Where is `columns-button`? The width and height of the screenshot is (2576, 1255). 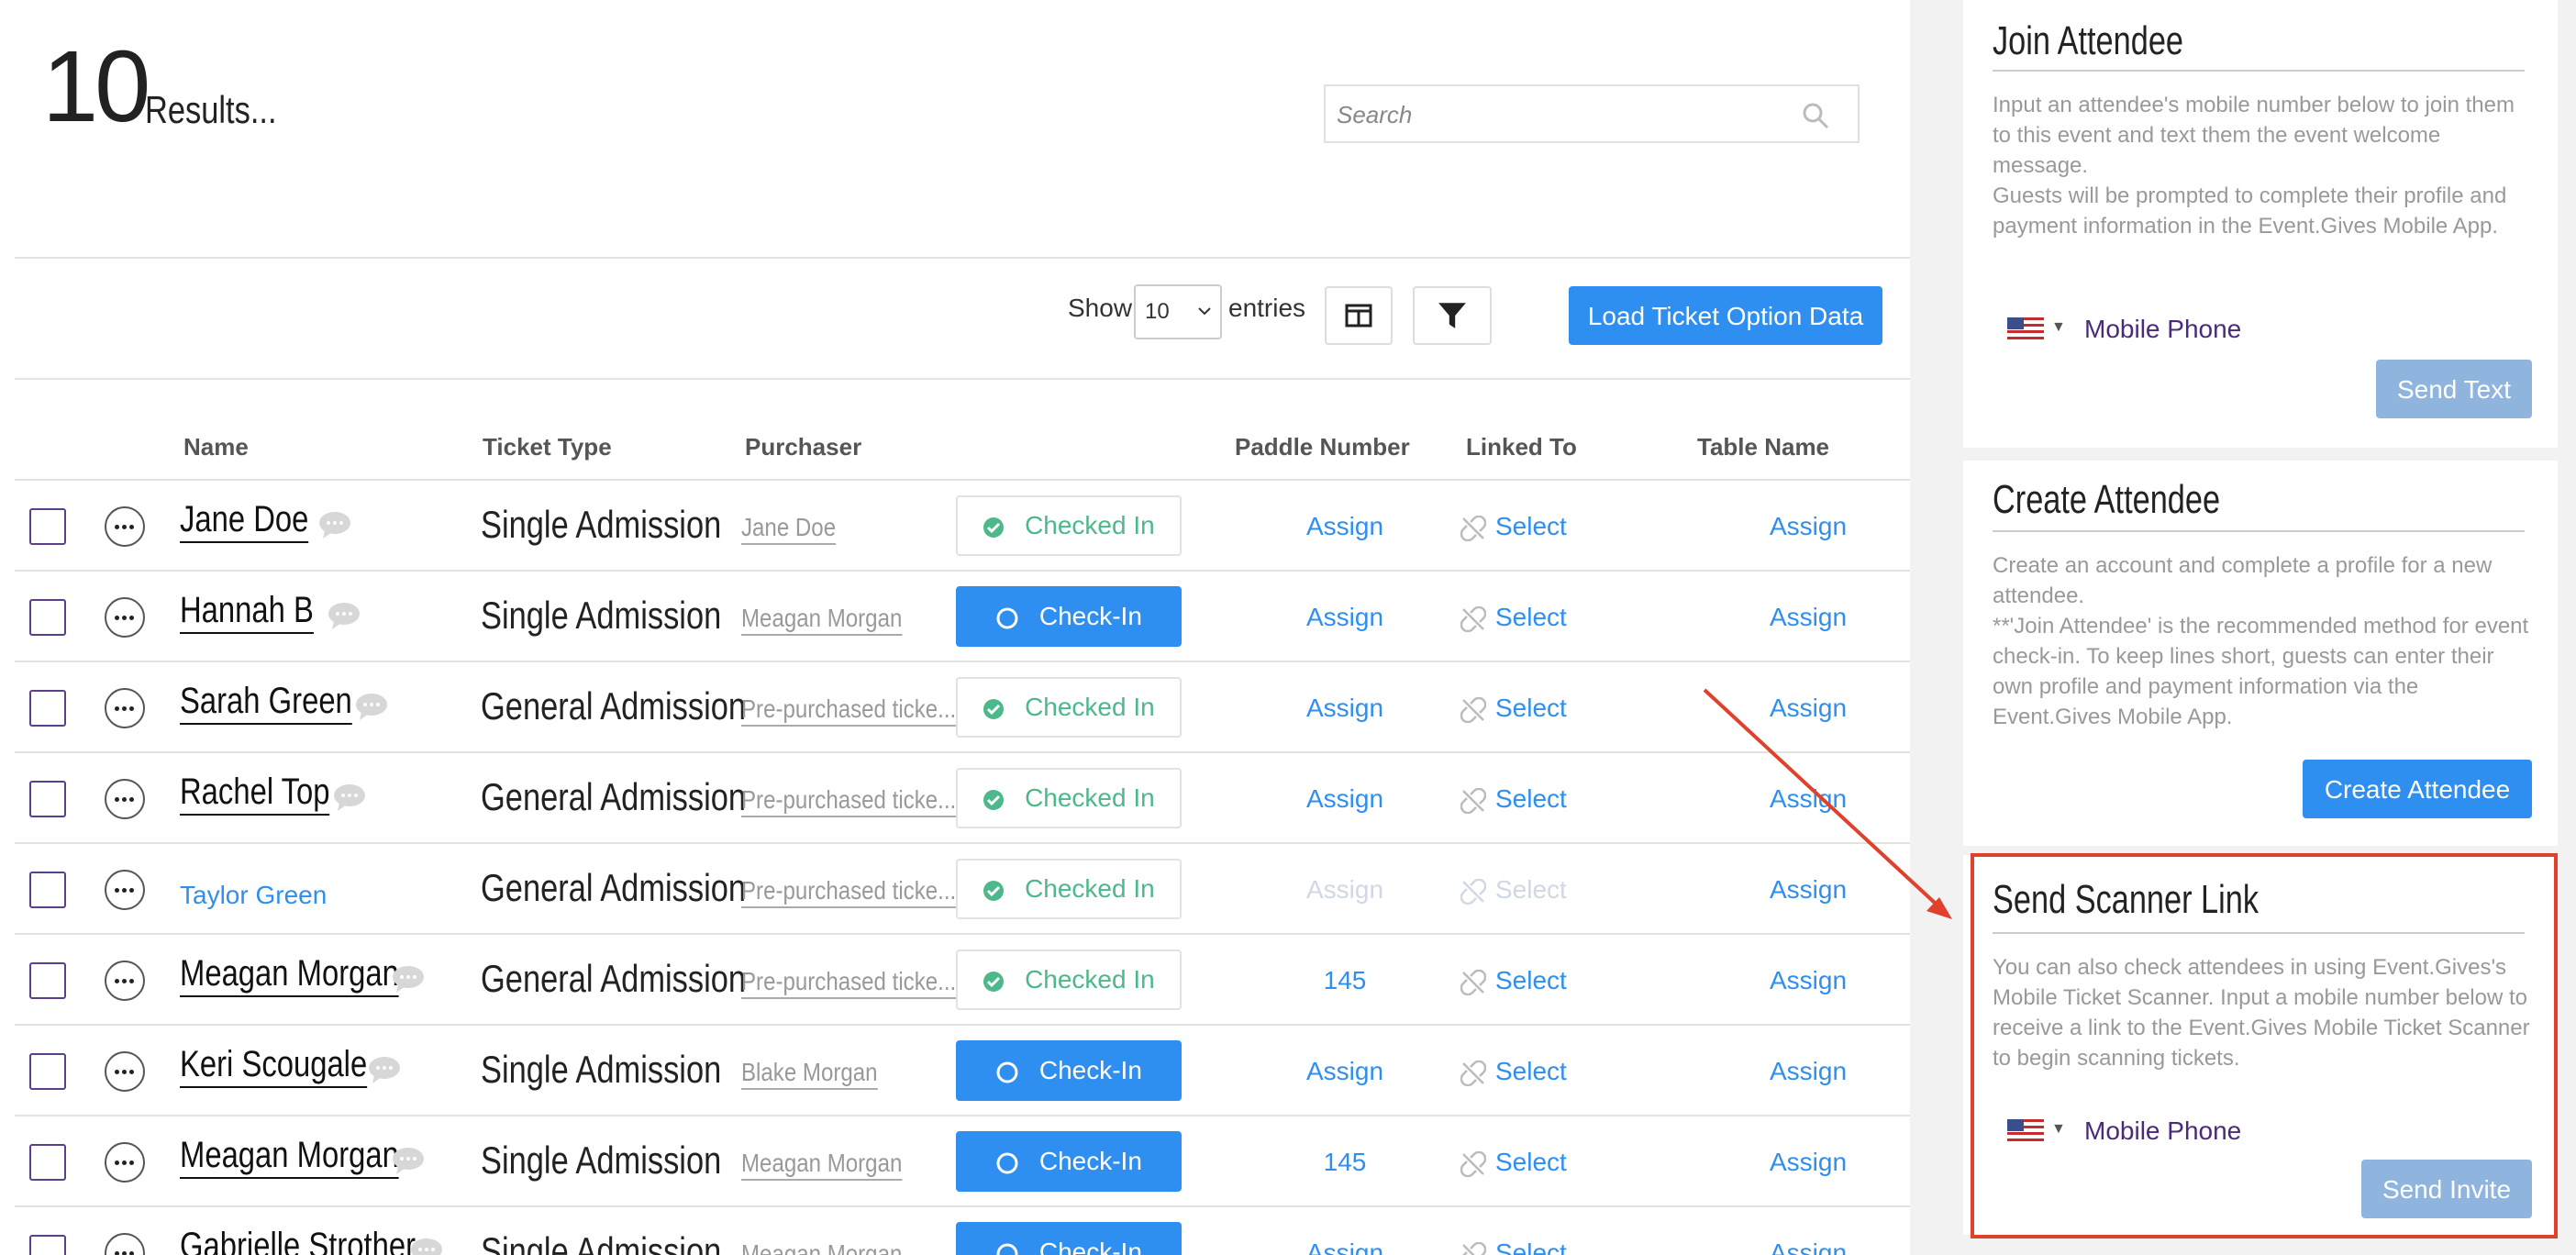
columns-button is located at coordinates (1359, 316).